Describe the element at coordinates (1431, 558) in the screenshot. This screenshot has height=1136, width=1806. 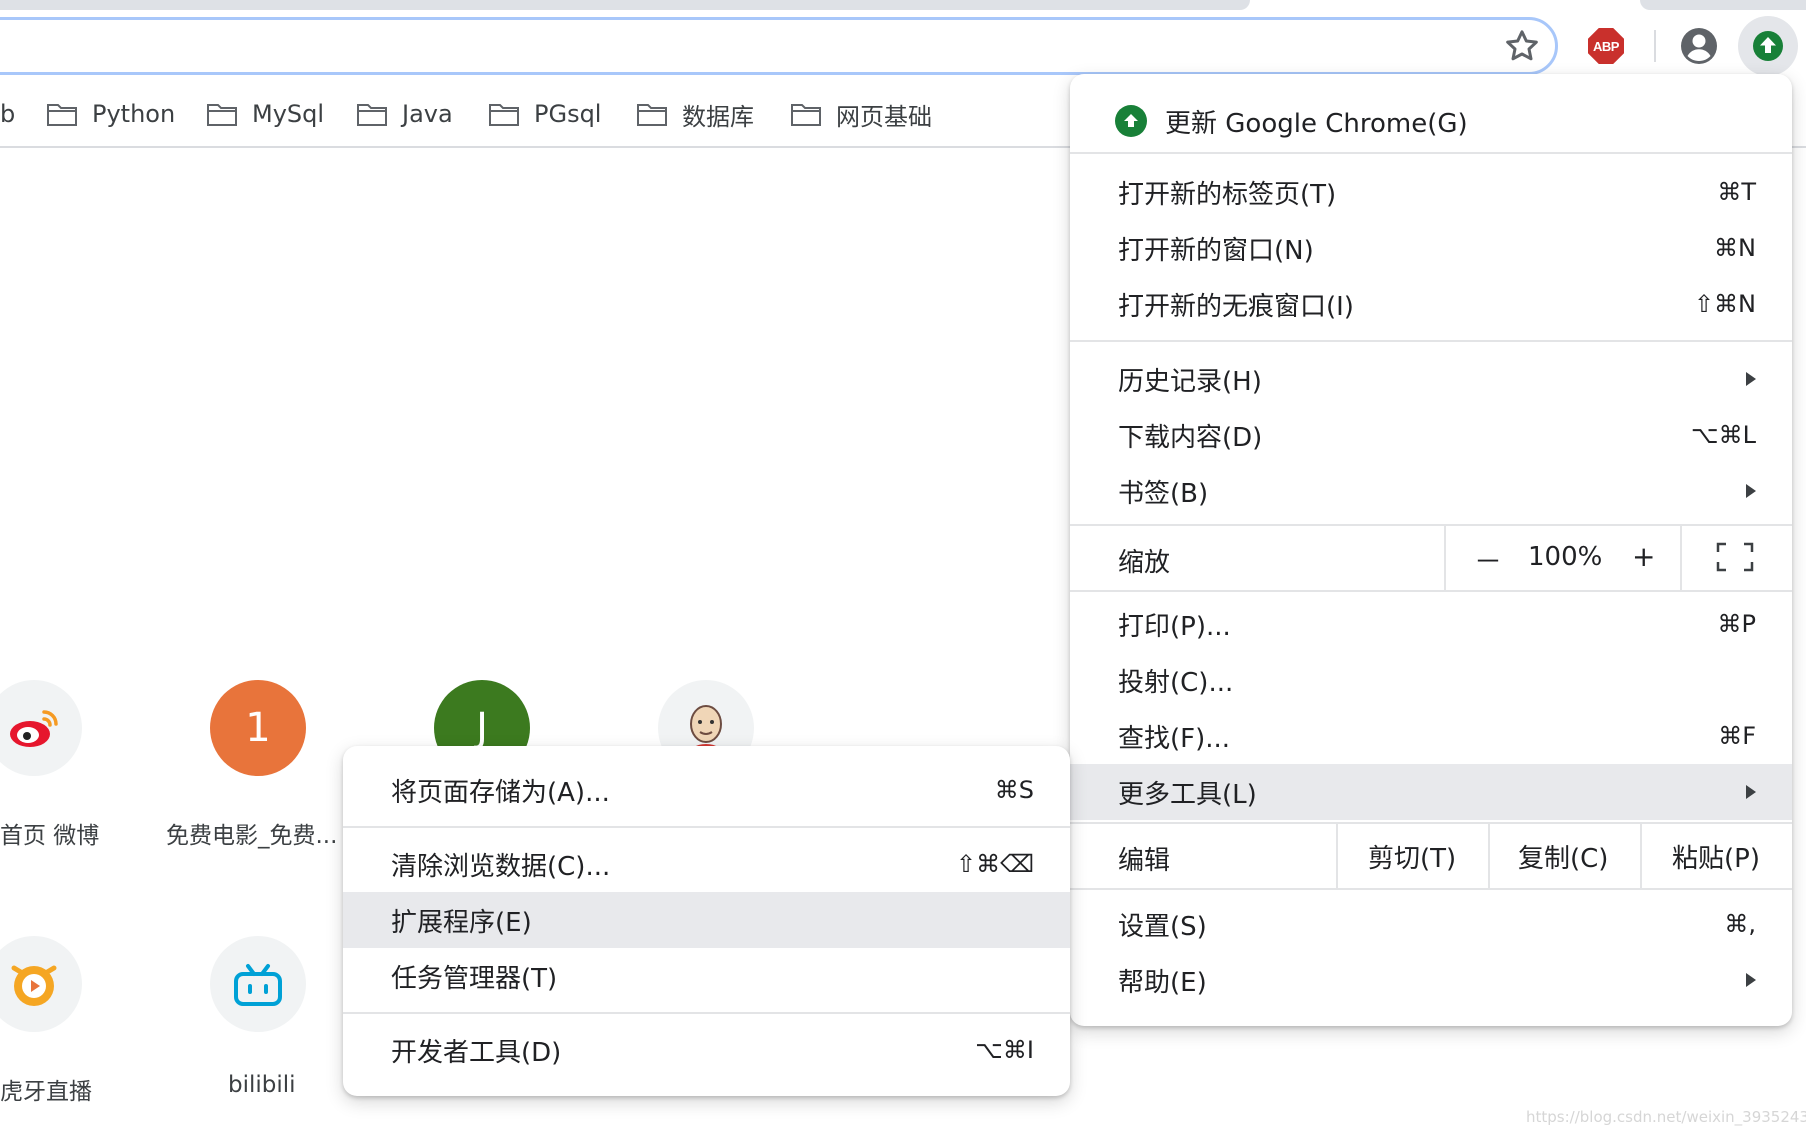
I see `zoom-row: 缩放 － 100% +` at that location.